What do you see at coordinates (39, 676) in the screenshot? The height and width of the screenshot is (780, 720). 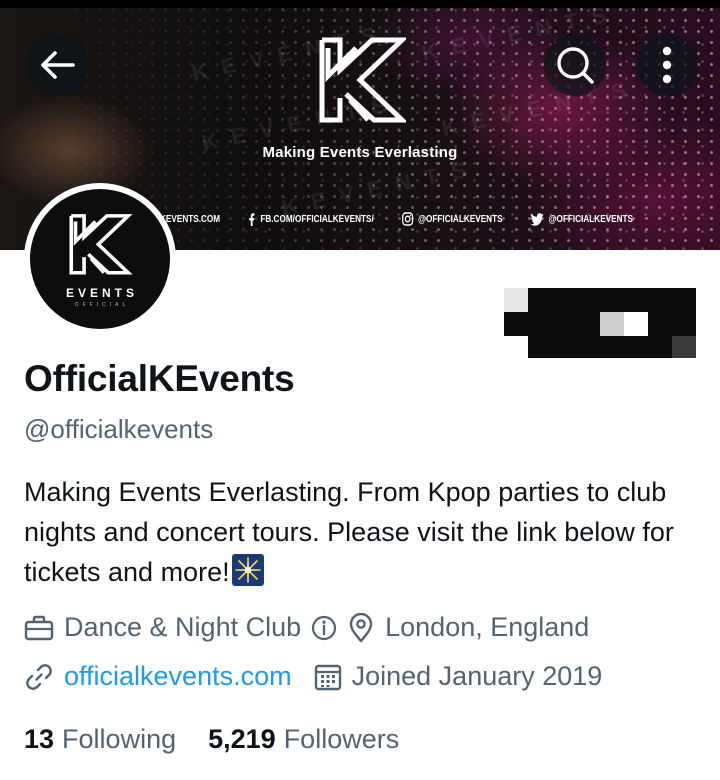 I see `link-icon` at bounding box center [39, 676].